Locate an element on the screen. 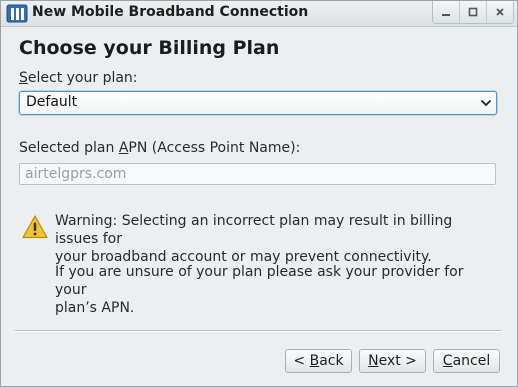 This screenshot has height=387, width=518. app-icon is located at coordinates (17, 13).